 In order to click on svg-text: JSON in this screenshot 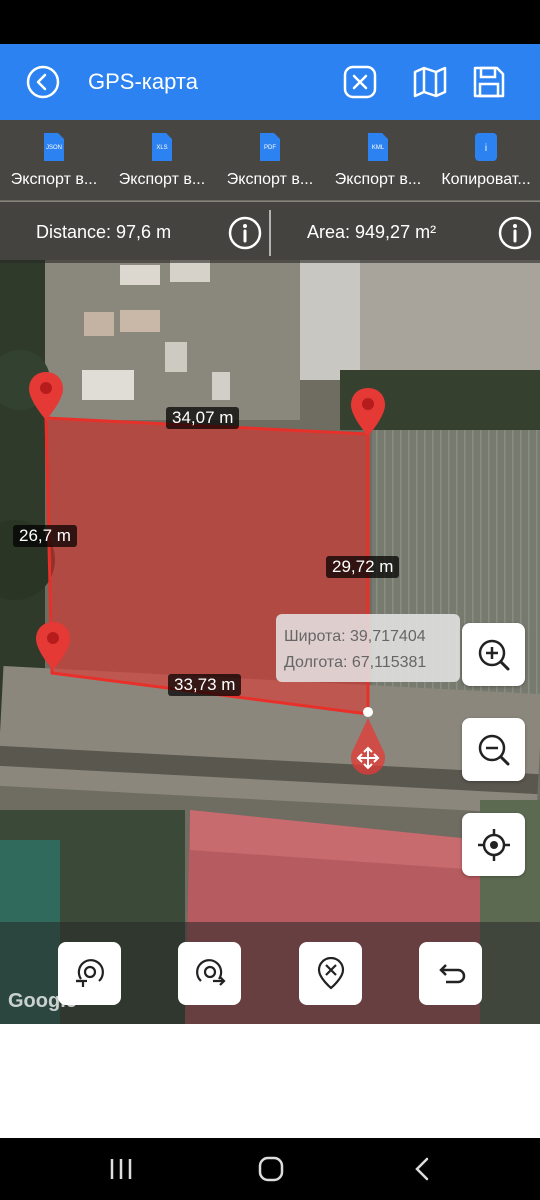, I will do `click(54, 148)`.